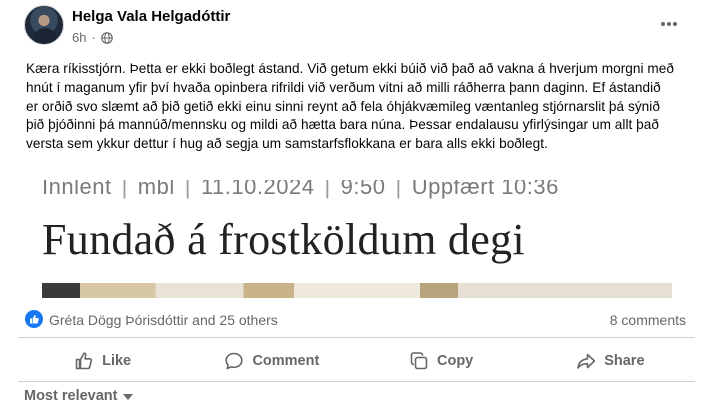 The image size is (713, 404). Describe the element at coordinates (234, 361) in the screenshot. I see `comment-bubble-icon` at that location.